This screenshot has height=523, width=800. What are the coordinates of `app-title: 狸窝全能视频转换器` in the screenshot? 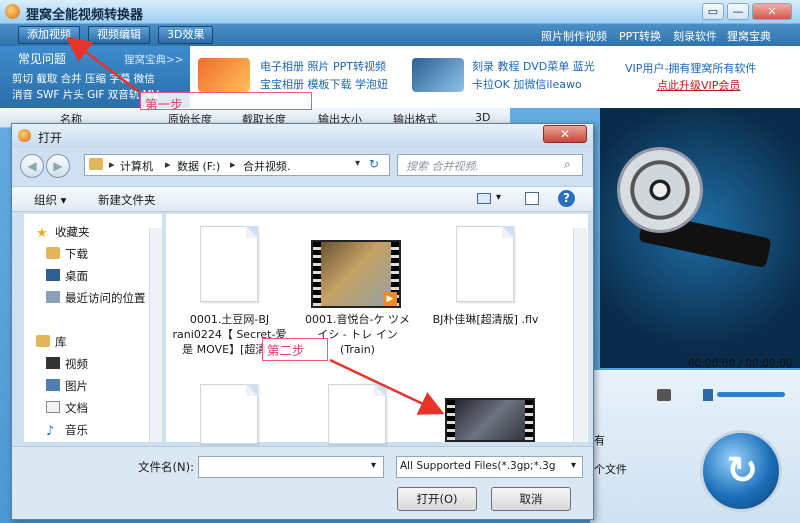 It's located at (85, 15).